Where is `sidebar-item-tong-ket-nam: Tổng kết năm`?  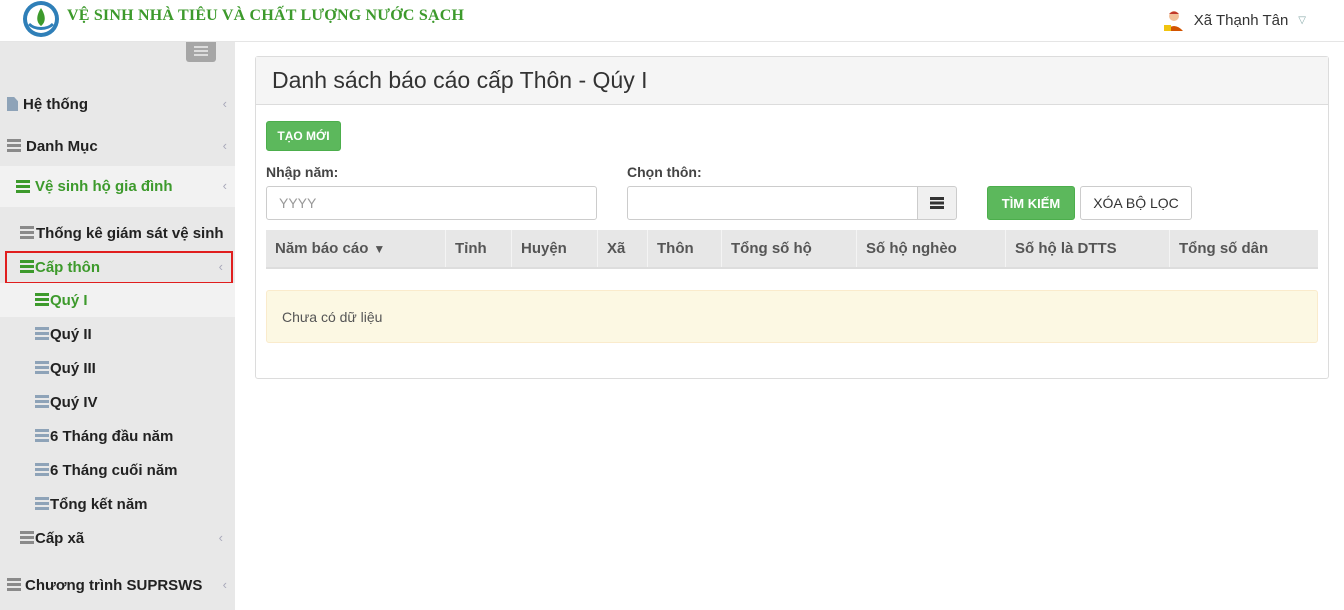
sidebar-item-tong-ket-nam: Tổng kết năm is located at coordinates (117, 504).